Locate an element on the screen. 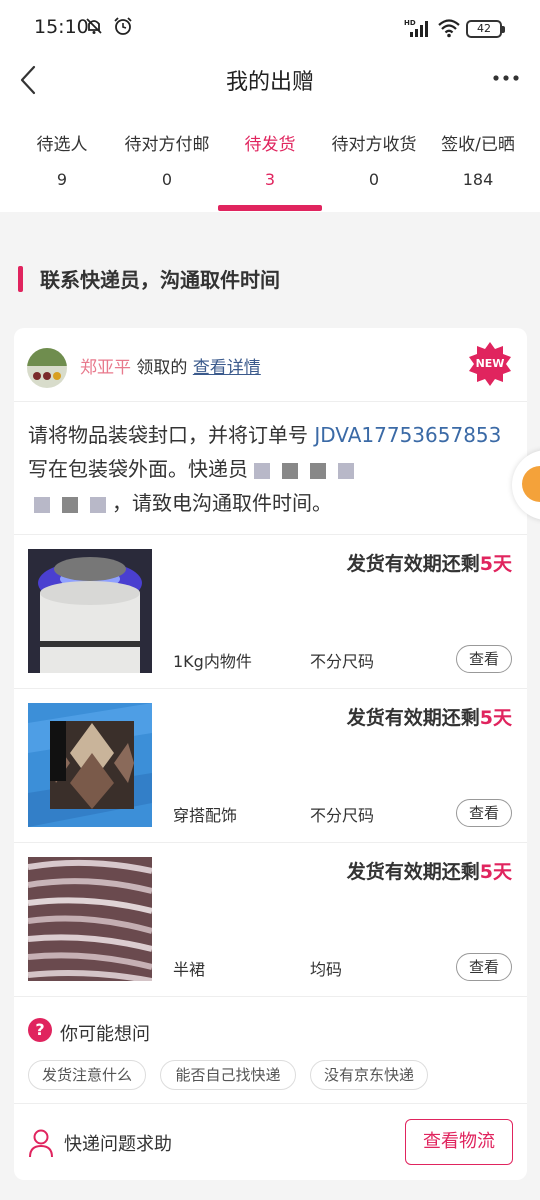 This screenshot has height=1200, width=540. question-icon: ? is located at coordinates (40, 1030).